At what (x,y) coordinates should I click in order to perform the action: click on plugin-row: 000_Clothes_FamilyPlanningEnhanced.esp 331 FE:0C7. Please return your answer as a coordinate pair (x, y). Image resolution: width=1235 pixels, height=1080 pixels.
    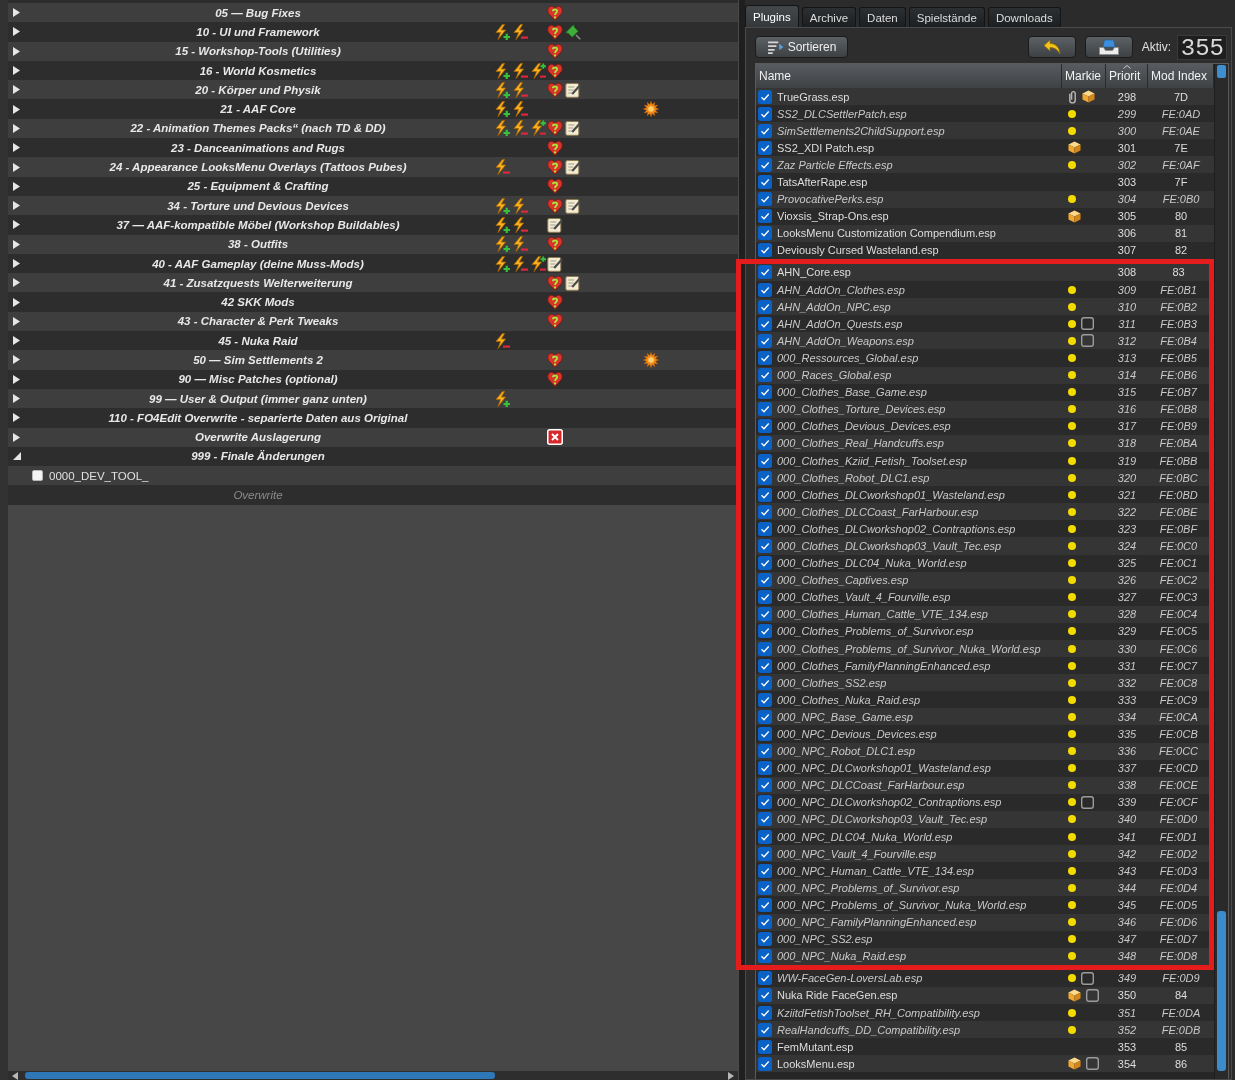
    Looking at the image, I should click on (982, 666).